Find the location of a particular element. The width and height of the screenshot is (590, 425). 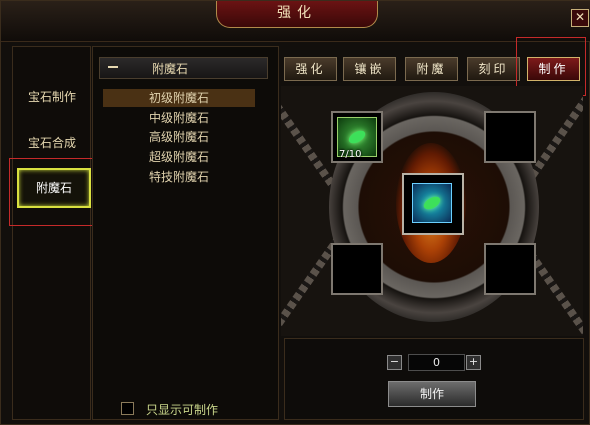

tab-engrave: 刻印 is located at coordinates (493, 69).